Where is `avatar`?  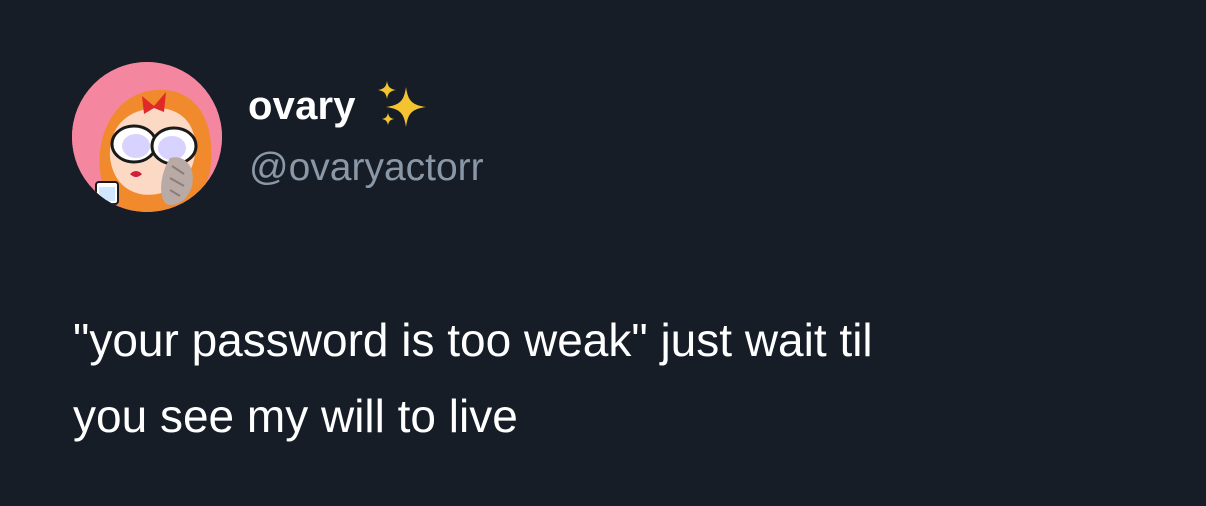 avatar is located at coordinates (147, 137).